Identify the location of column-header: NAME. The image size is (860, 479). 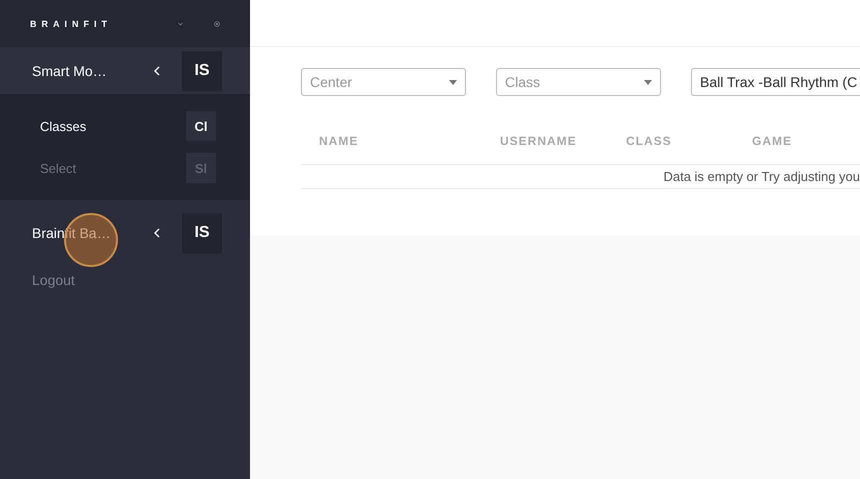
(339, 141).